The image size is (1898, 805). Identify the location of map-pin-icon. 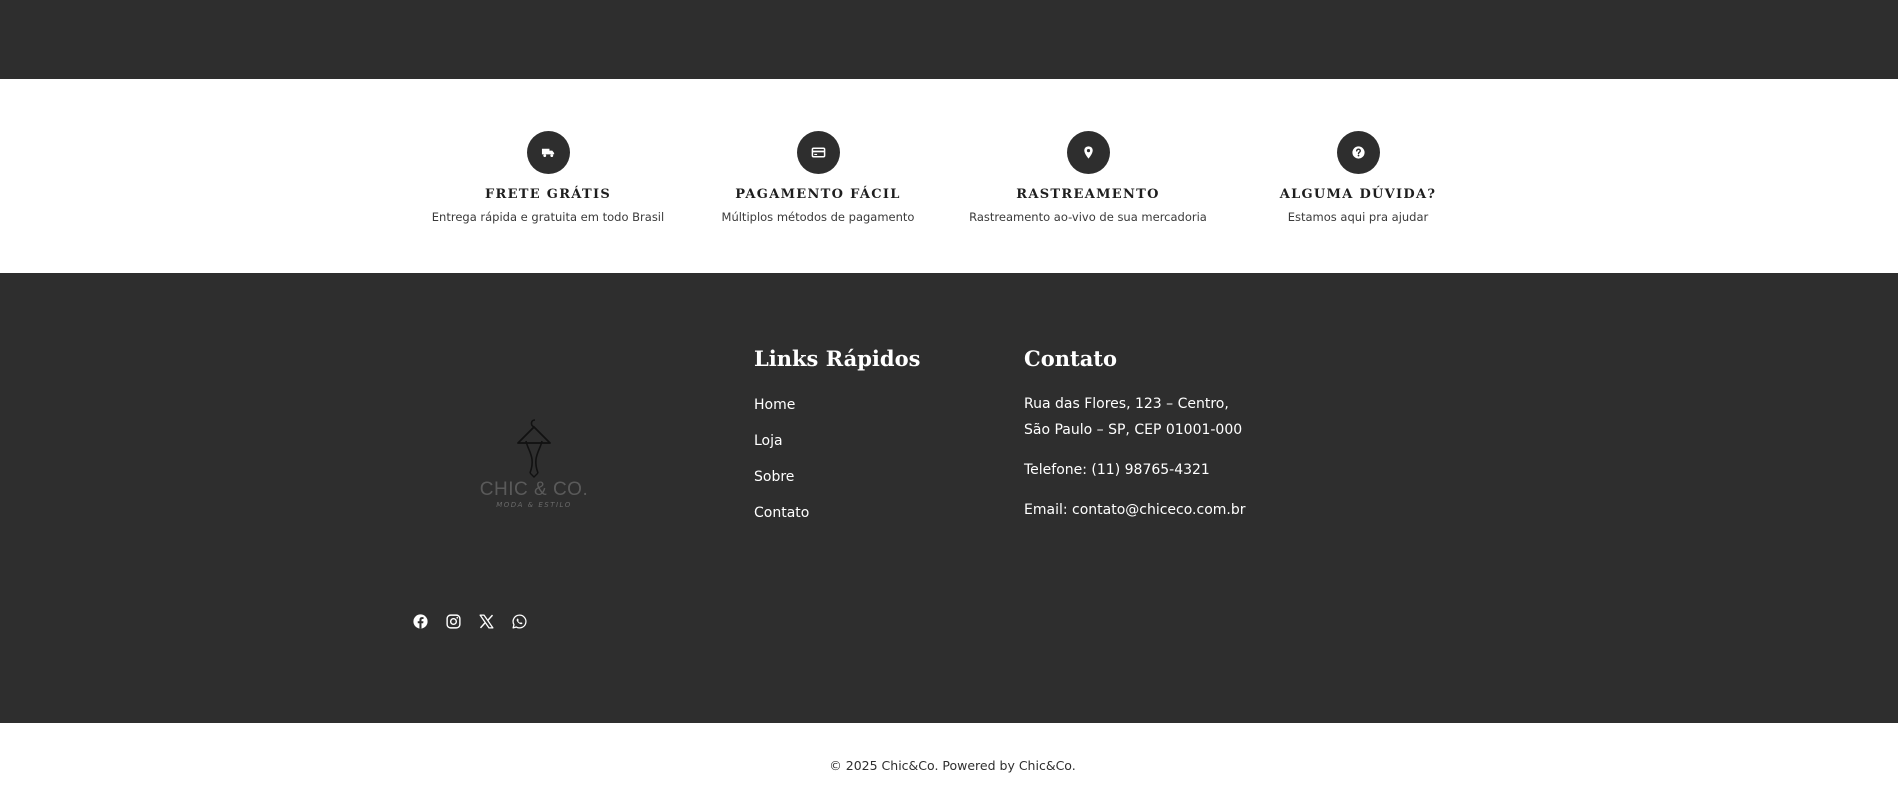
(1088, 152).